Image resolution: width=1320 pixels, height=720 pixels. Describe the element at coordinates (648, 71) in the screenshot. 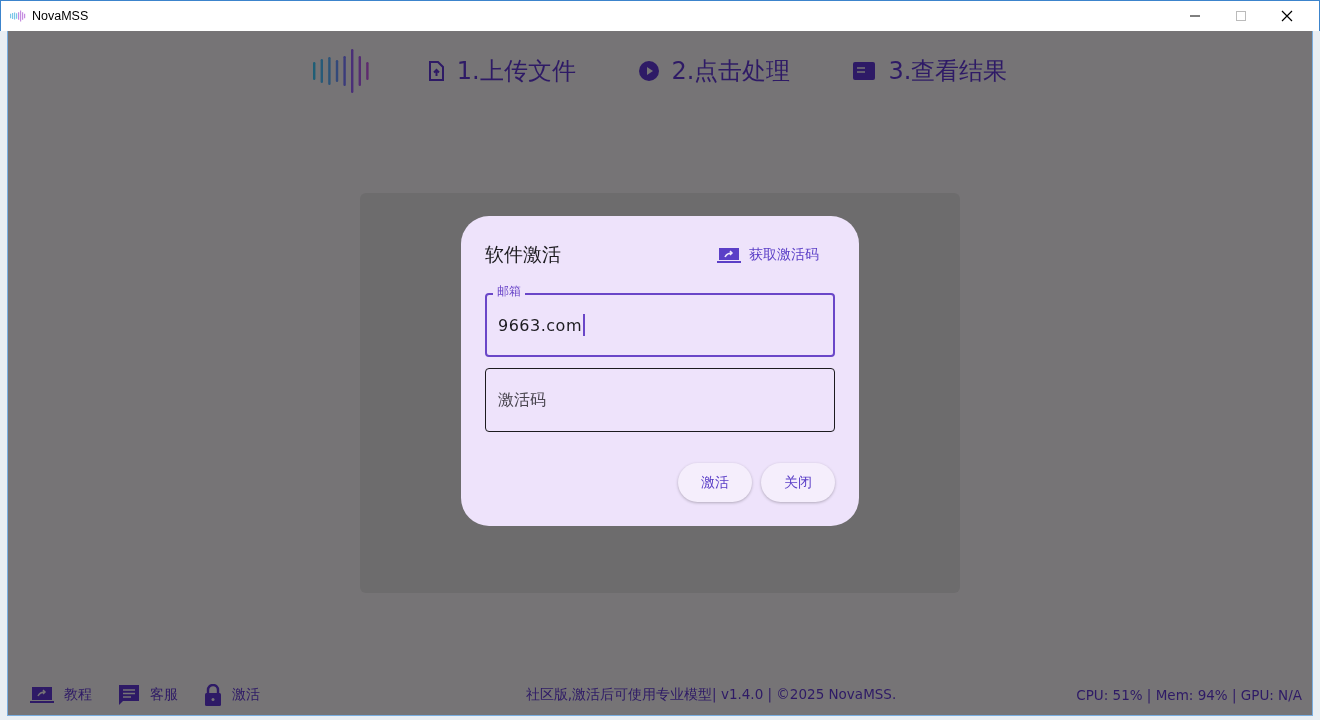

I see `play-icon` at that location.